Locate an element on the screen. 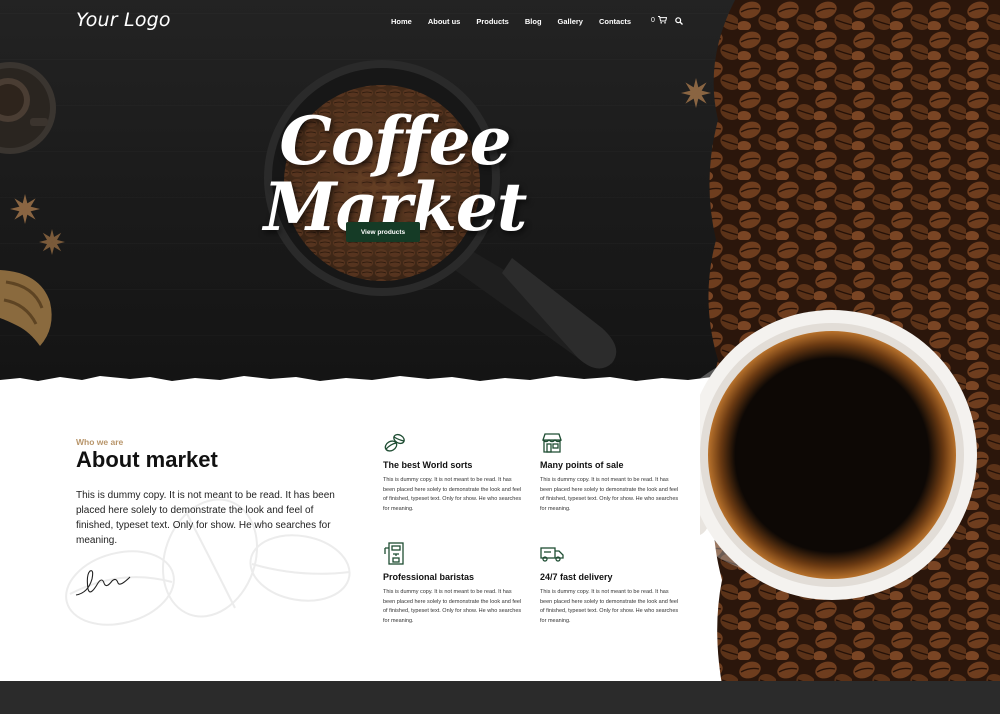  footer-band is located at coordinates (500, 697).